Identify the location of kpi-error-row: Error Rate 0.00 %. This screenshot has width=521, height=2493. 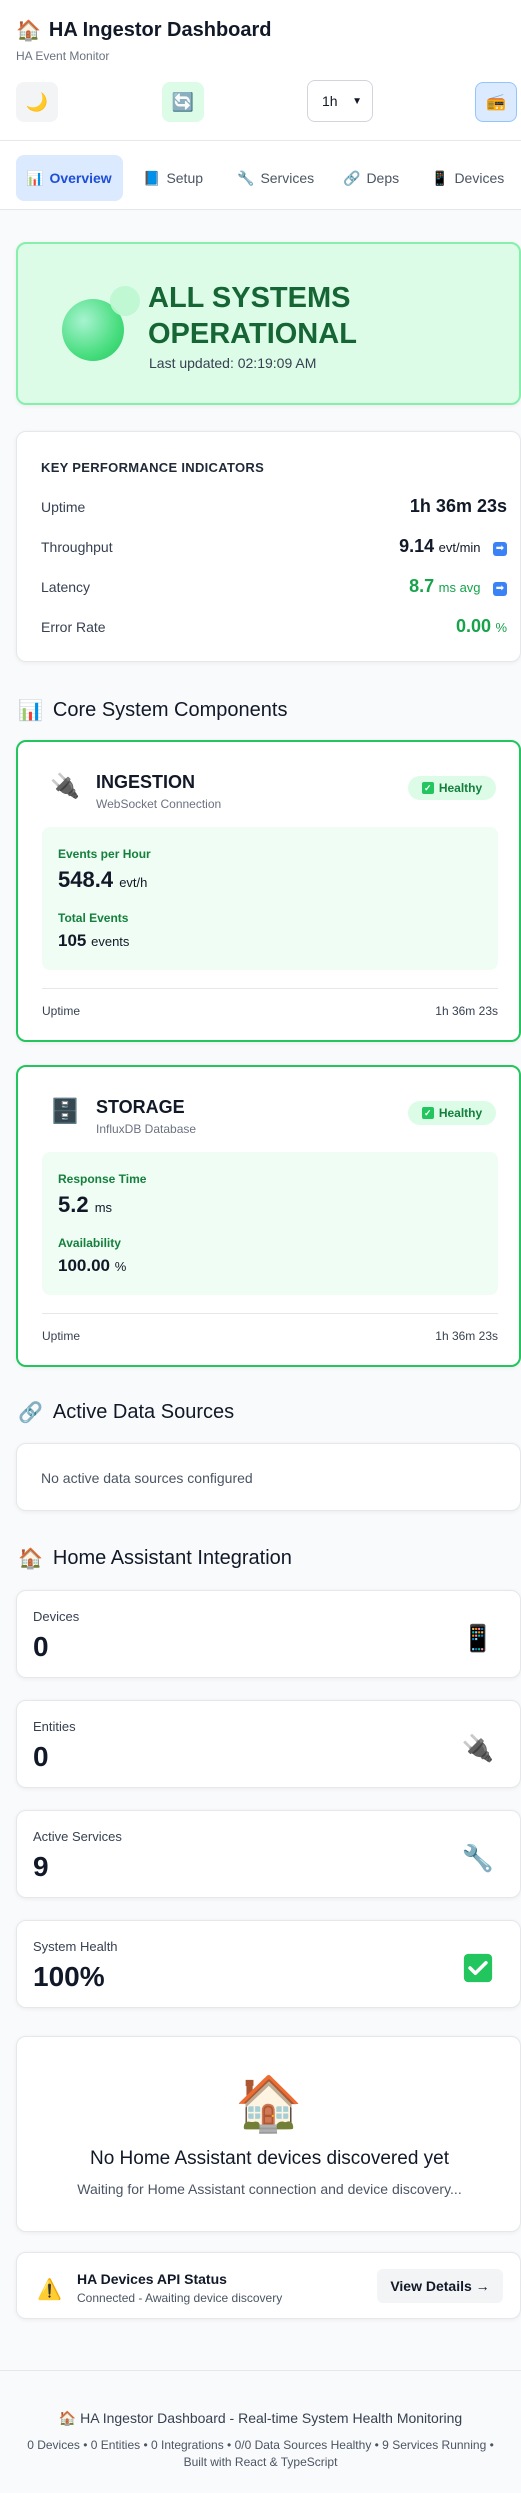
(274, 626).